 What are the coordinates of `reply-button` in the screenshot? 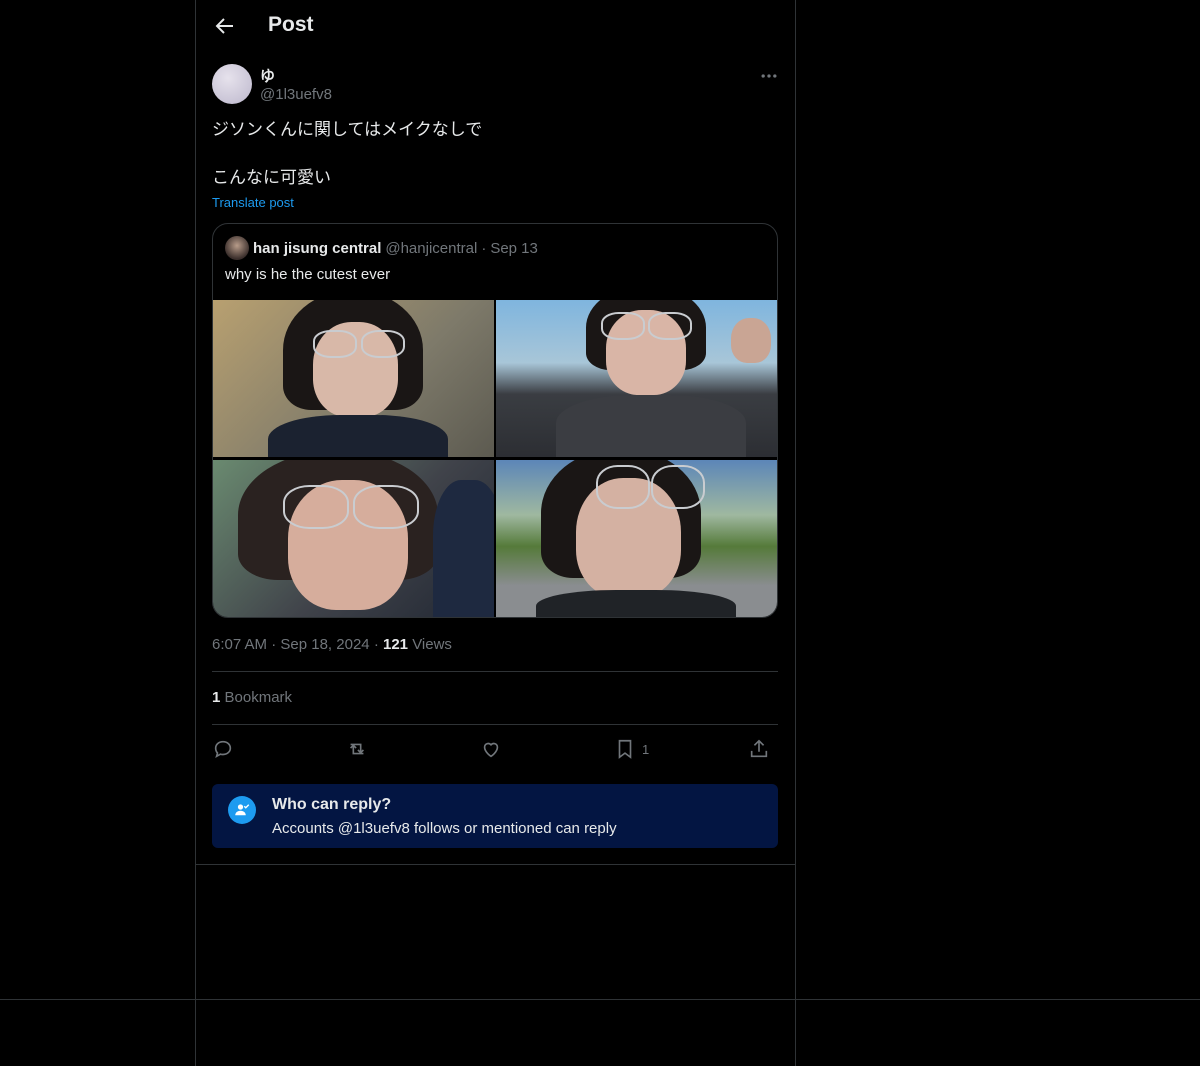 It's located at (223, 749).